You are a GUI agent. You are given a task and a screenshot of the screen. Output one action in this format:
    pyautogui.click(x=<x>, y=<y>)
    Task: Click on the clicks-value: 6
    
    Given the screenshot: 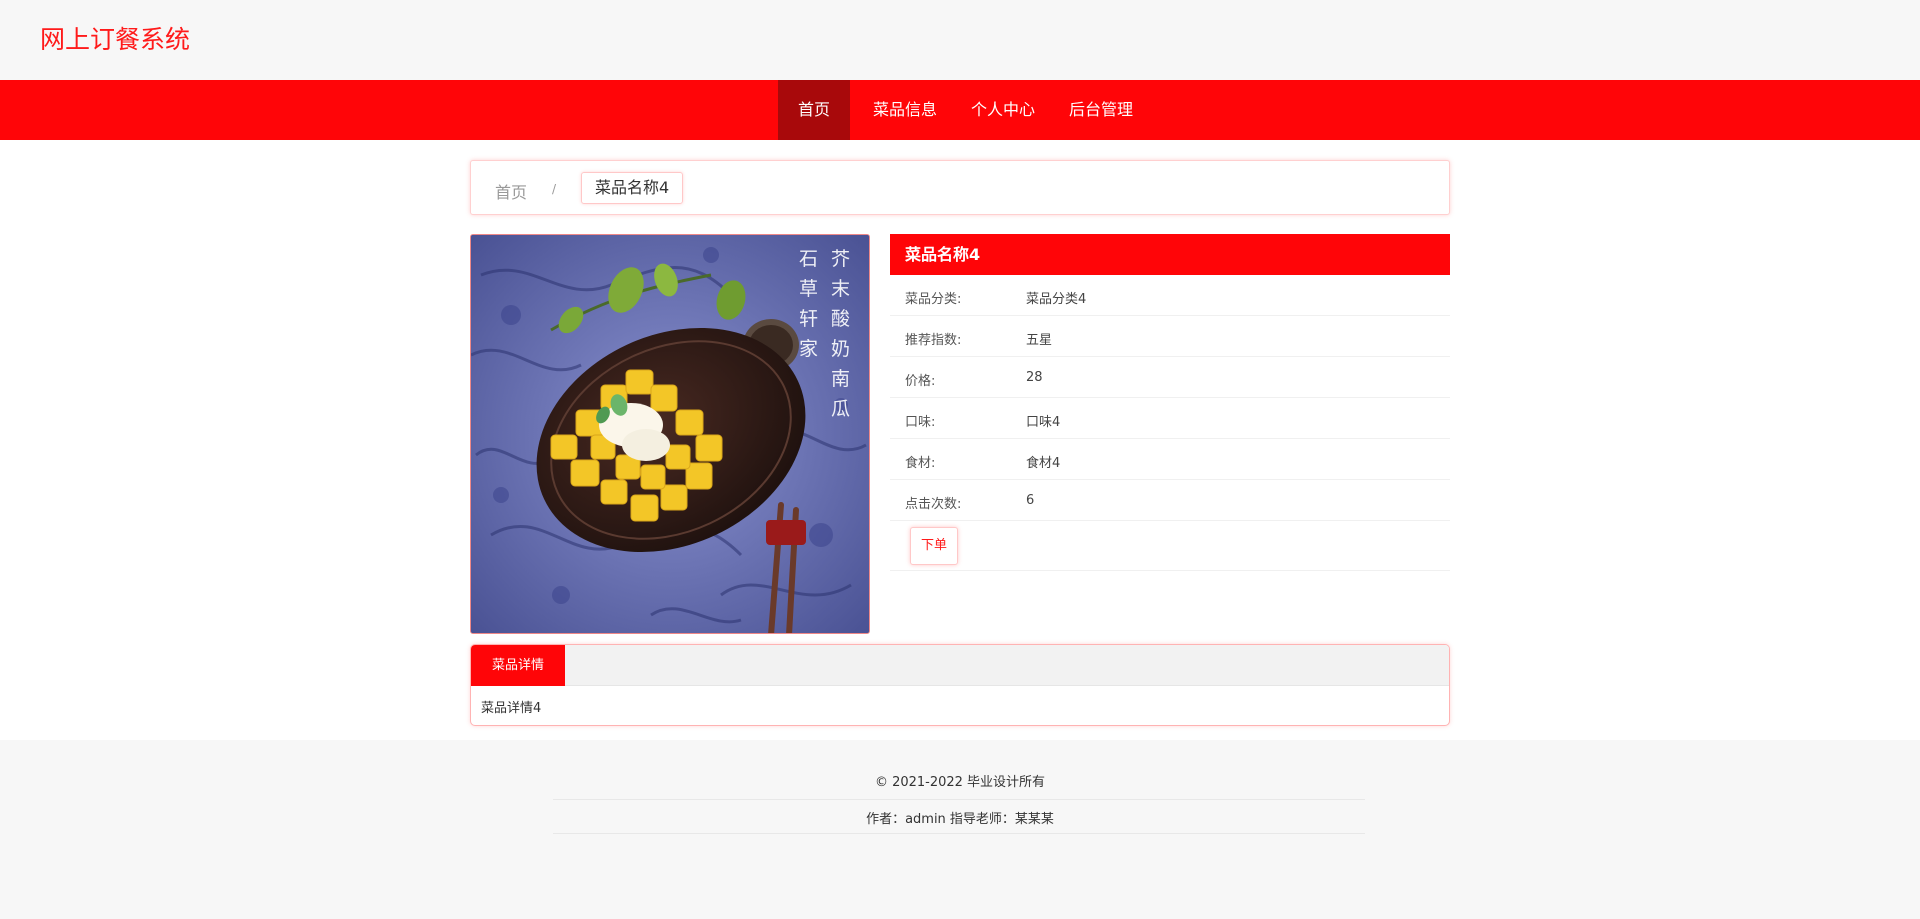 What is the action you would take?
    pyautogui.click(x=1030, y=500)
    